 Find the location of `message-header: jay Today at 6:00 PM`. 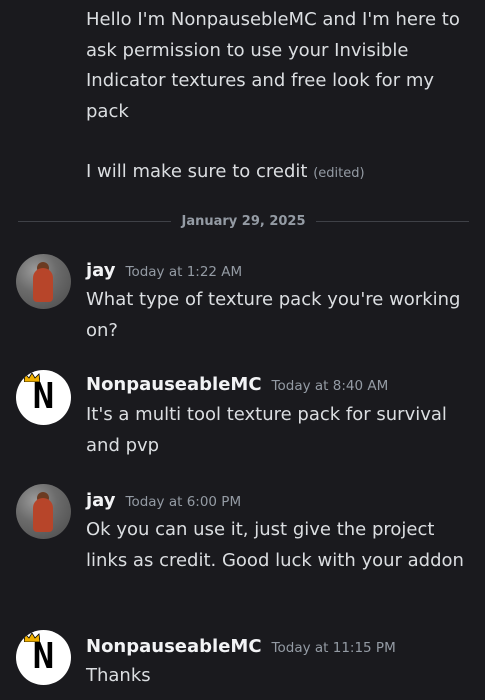

message-header: jay Today at 6:00 PM is located at coordinates (163, 500).